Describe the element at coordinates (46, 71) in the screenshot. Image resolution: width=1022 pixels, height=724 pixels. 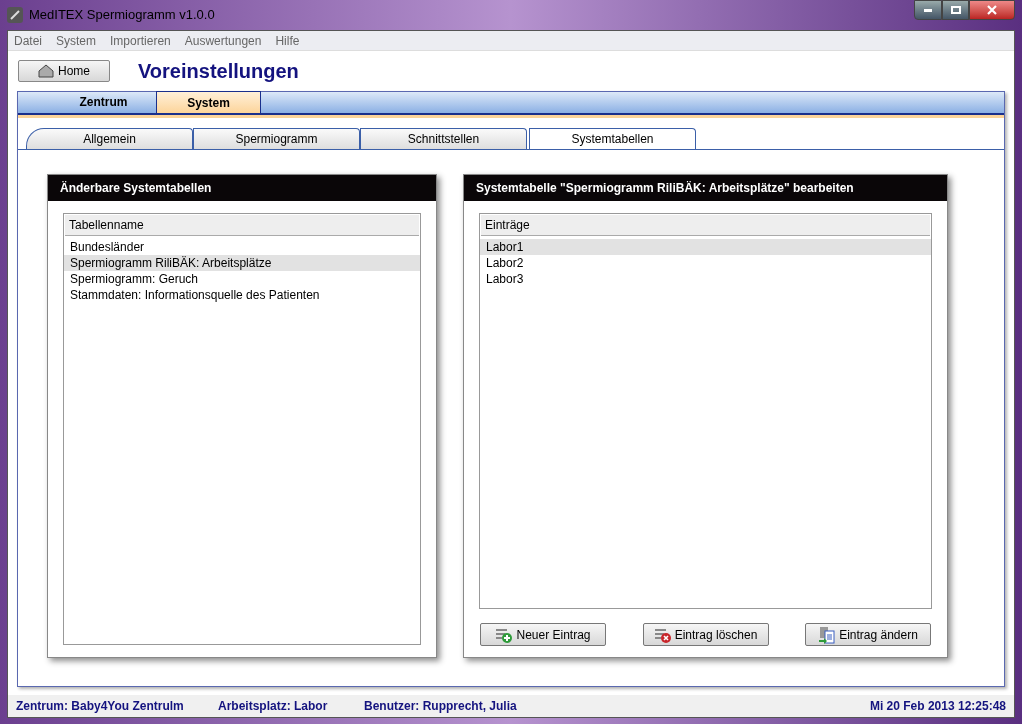
I see `house-icon` at that location.